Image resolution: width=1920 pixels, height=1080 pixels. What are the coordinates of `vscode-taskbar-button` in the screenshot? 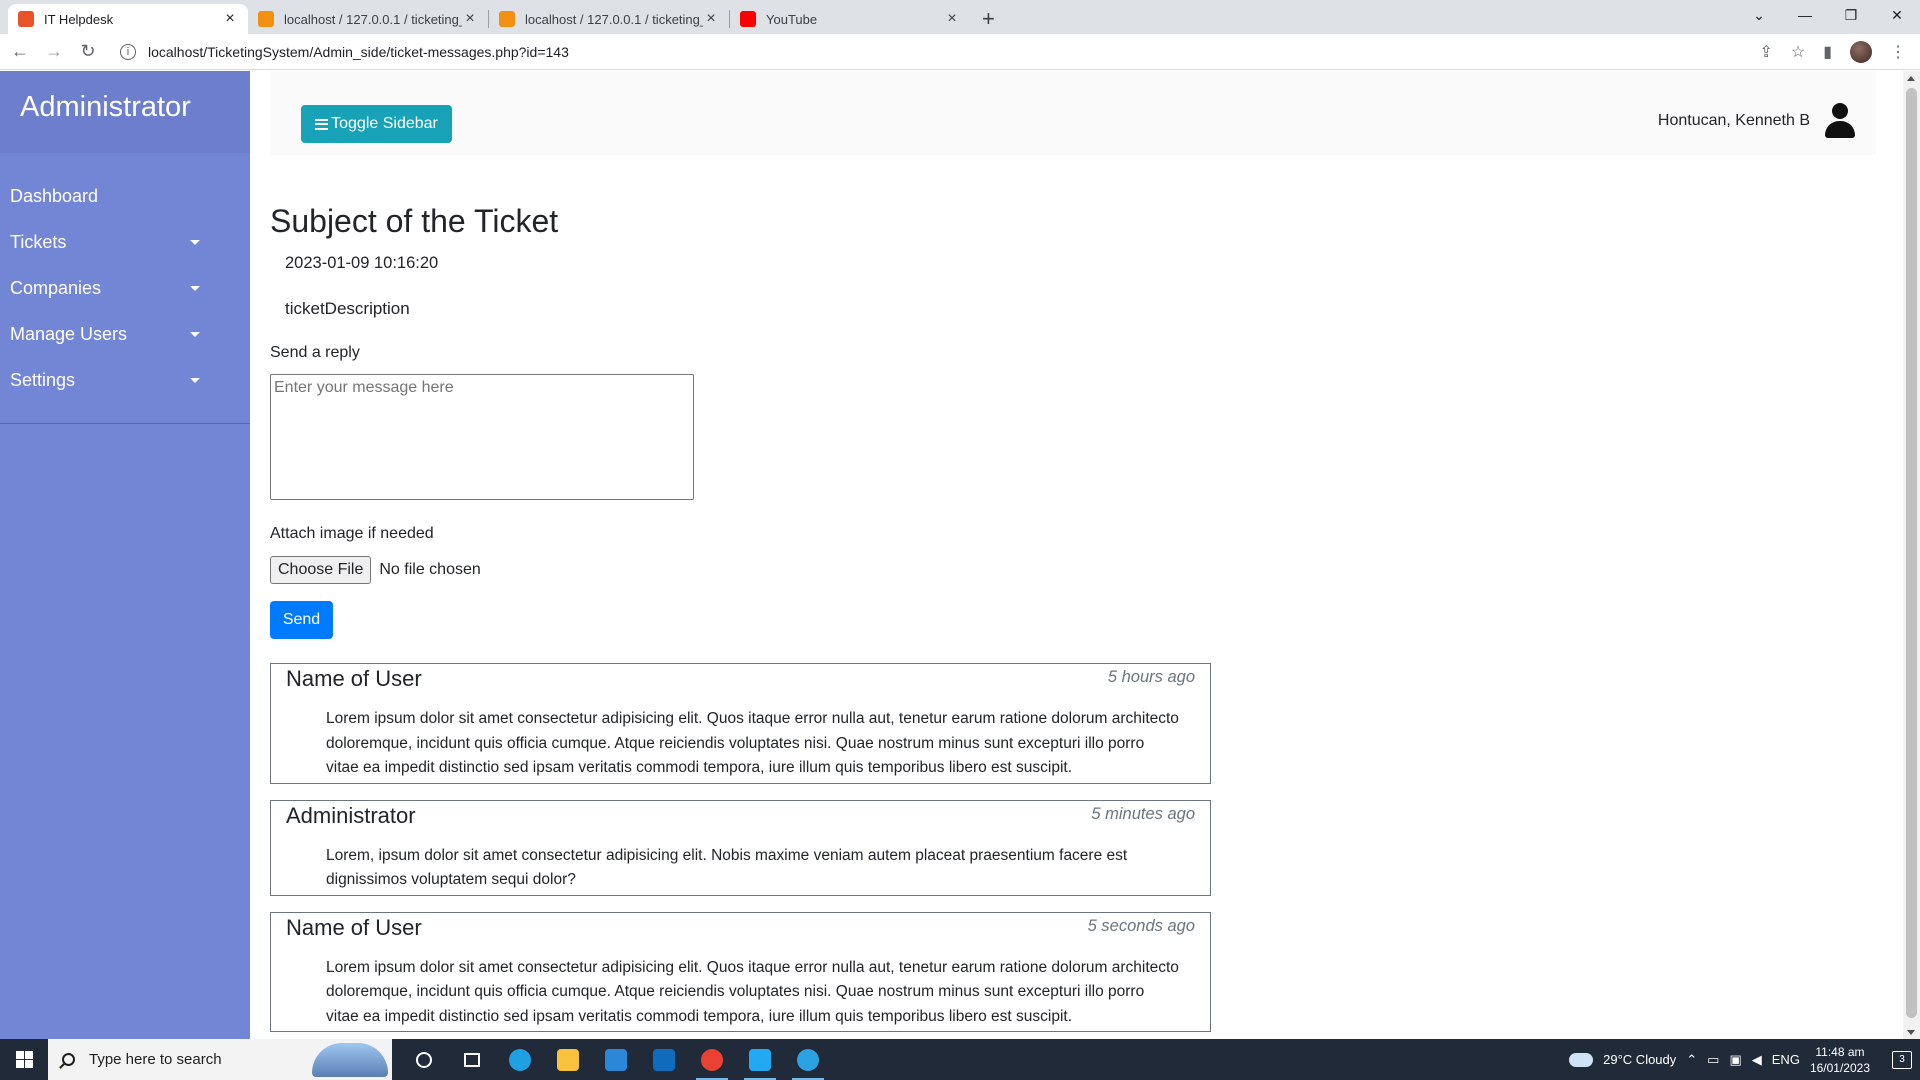 It's located at (760, 1059).